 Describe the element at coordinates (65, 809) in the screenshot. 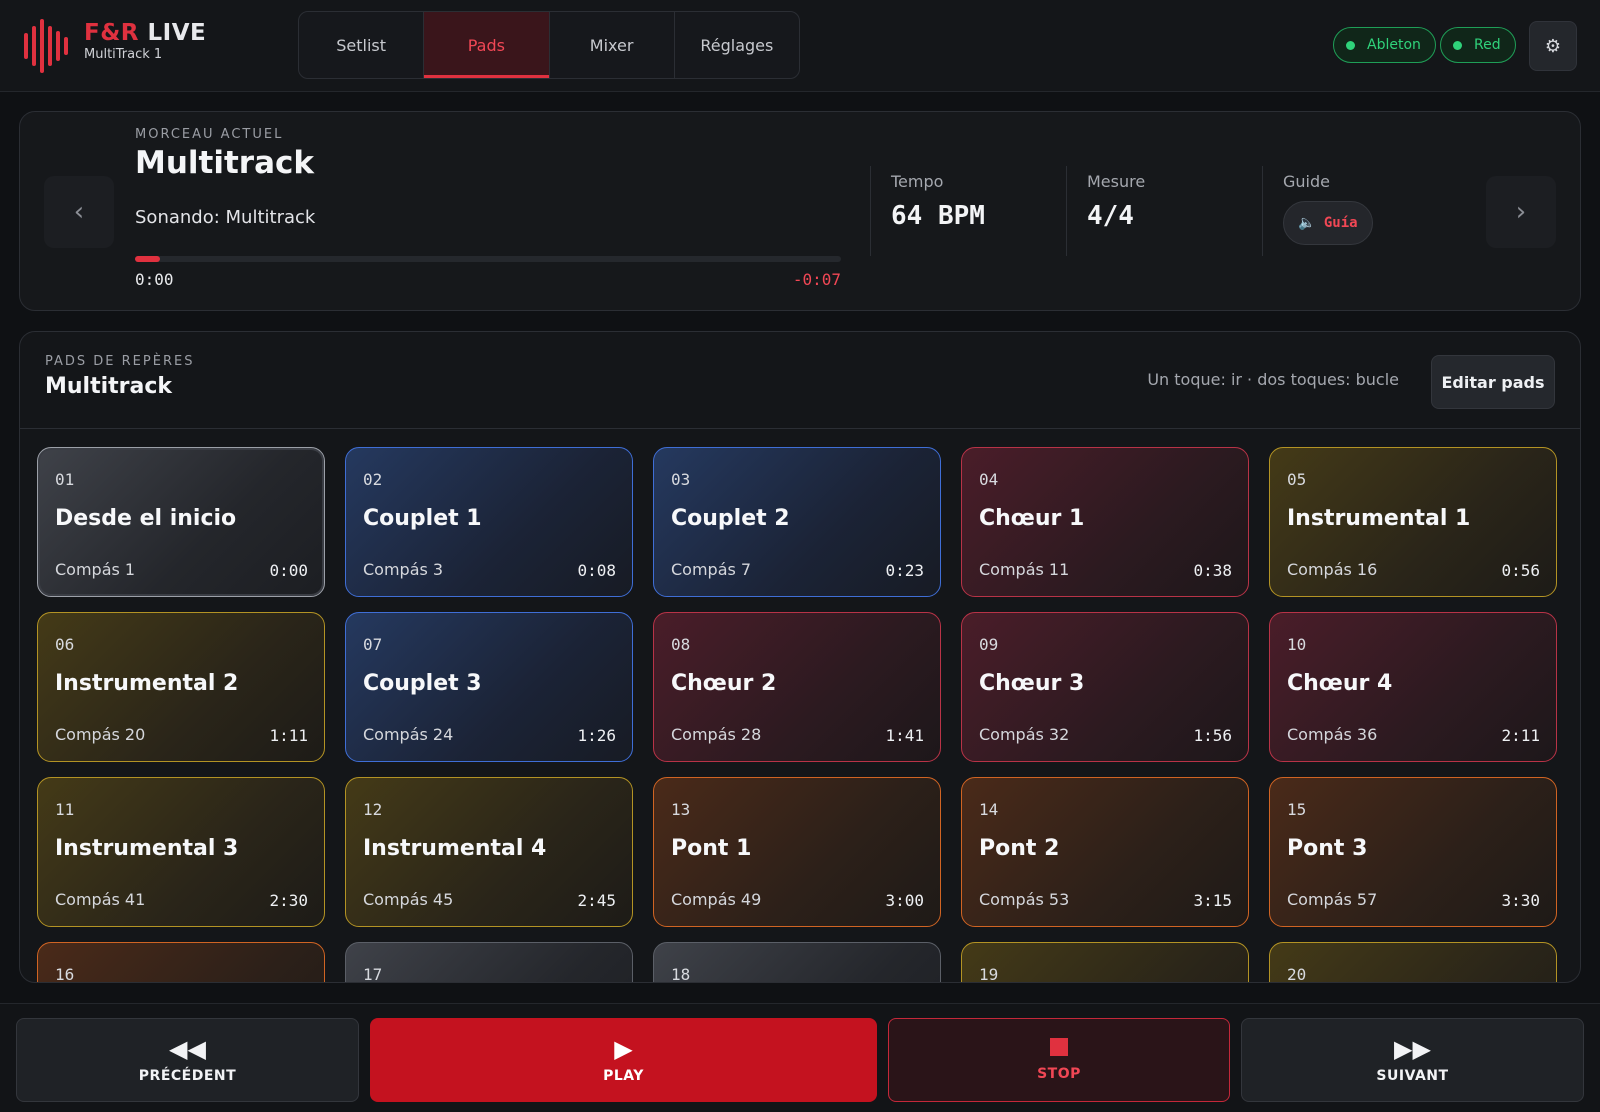

I see `pad-number: 11` at that location.